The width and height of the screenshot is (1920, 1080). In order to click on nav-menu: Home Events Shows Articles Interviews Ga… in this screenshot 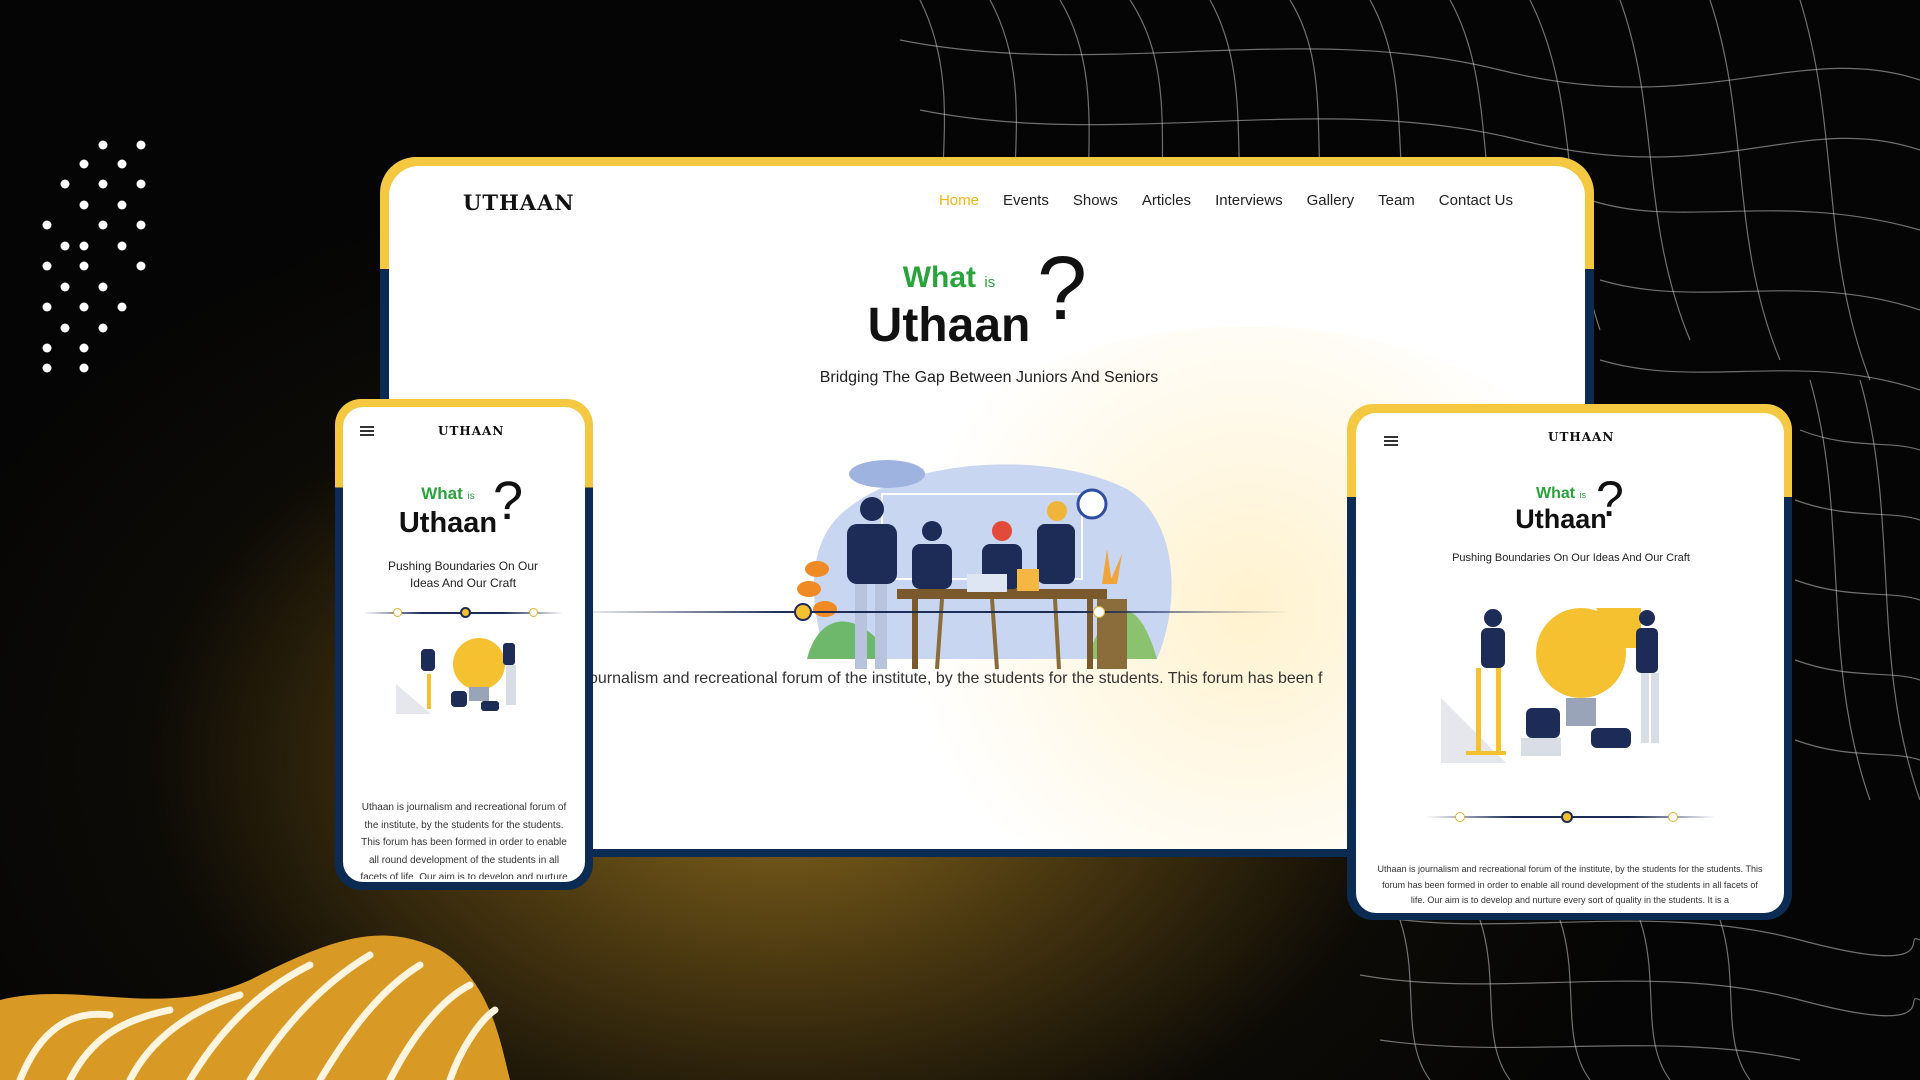, I will do `click(1226, 200)`.